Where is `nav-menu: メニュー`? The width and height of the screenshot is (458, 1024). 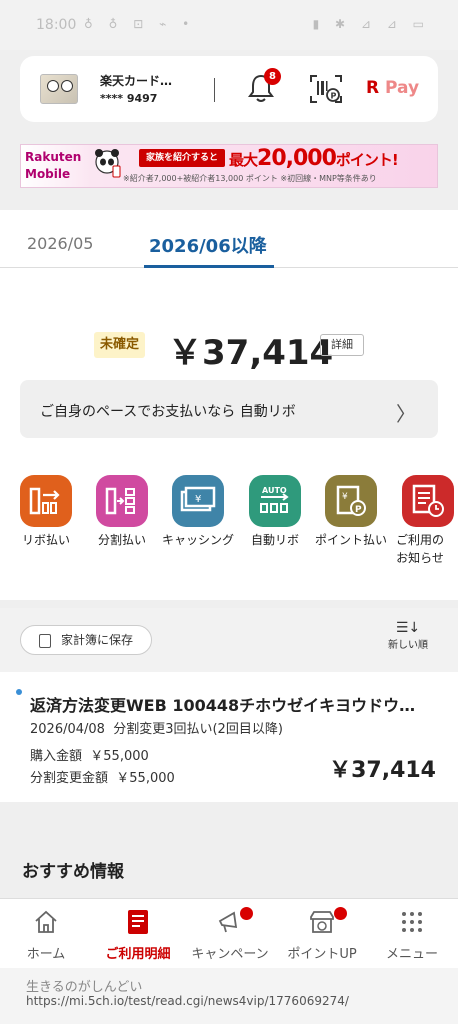
nav-menu: メニュー is located at coordinates (412, 934).